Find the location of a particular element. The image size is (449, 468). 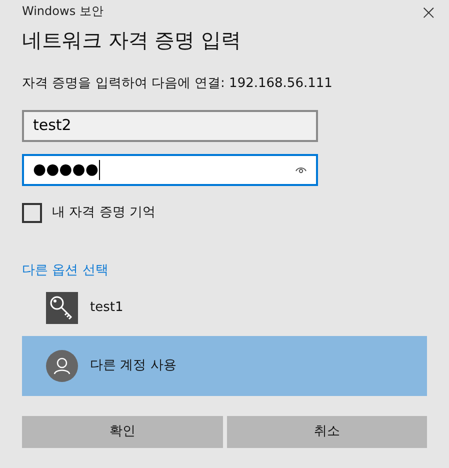

account-option: 다른 계정 사용 is located at coordinates (224, 366).